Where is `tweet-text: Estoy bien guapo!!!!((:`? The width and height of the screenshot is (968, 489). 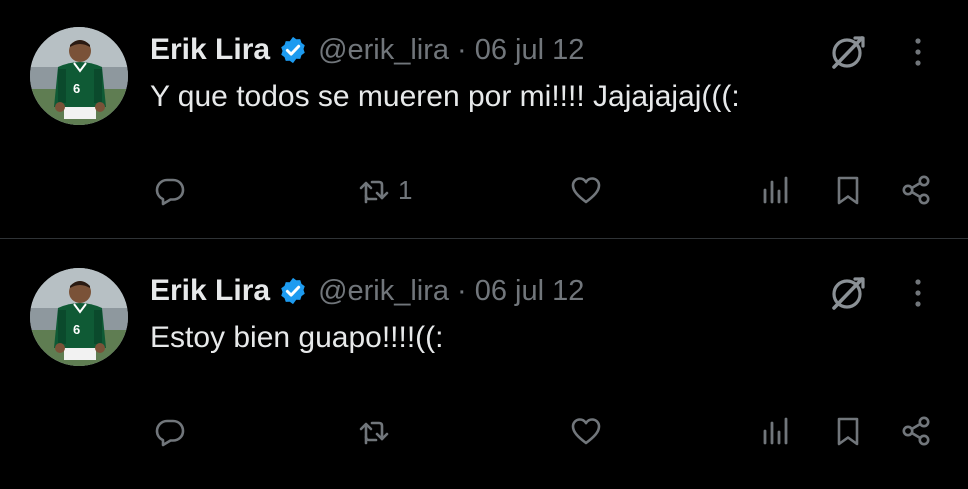
tweet-text: Estoy bien guapo!!!!((: is located at coordinates (297, 337).